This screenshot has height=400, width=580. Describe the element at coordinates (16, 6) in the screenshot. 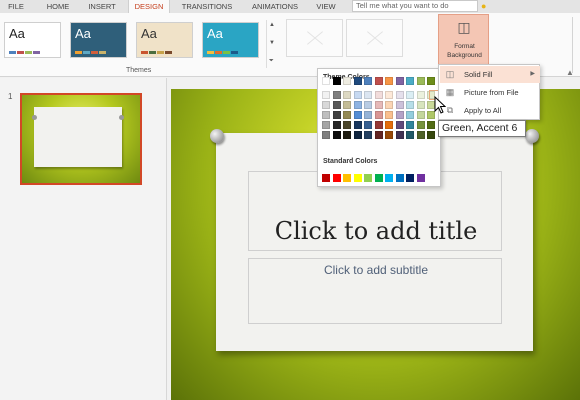

I see `tab-file: FILE` at that location.